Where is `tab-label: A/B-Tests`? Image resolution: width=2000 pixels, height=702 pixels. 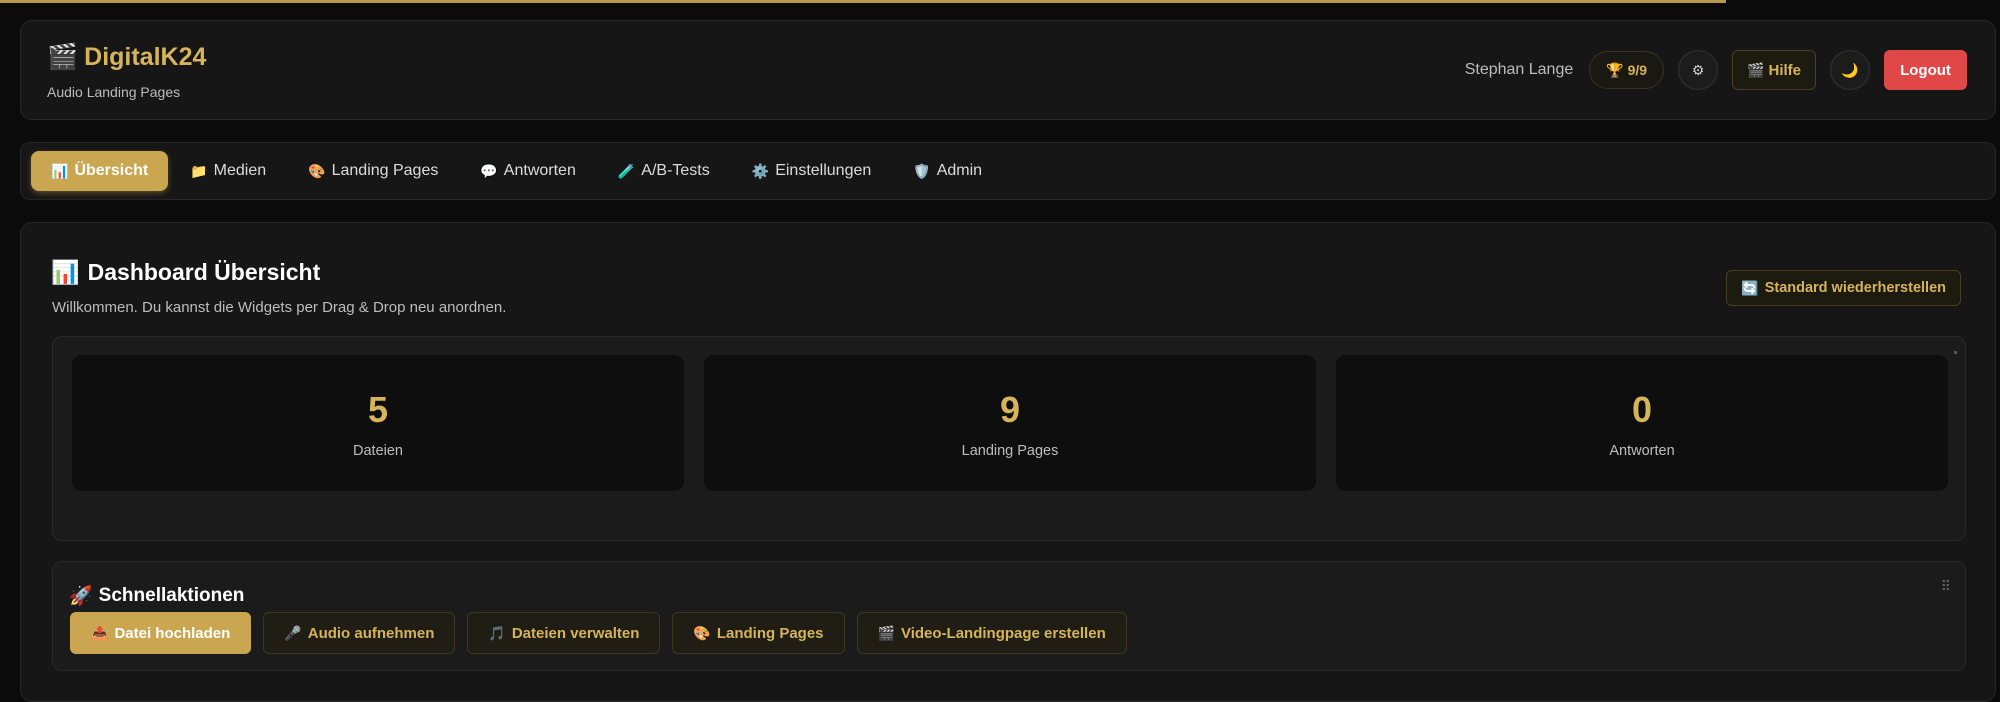 tab-label: A/B-Tests is located at coordinates (675, 170).